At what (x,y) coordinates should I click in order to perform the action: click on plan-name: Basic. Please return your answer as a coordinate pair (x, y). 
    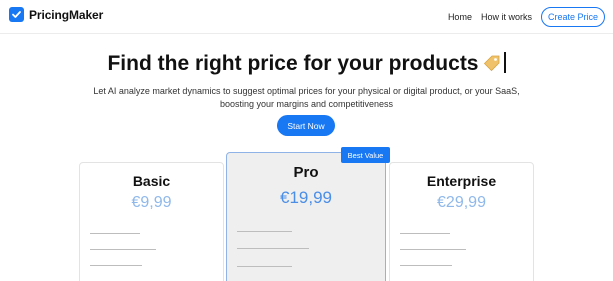
    Looking at the image, I should click on (151, 181).